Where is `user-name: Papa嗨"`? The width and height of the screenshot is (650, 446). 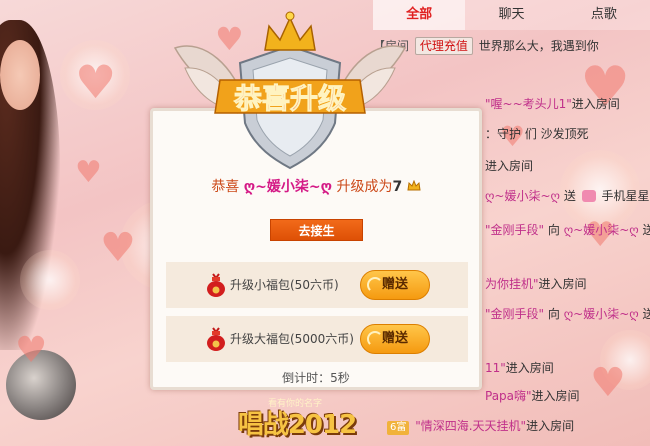 user-name: Papa嗨" is located at coordinates (508, 396).